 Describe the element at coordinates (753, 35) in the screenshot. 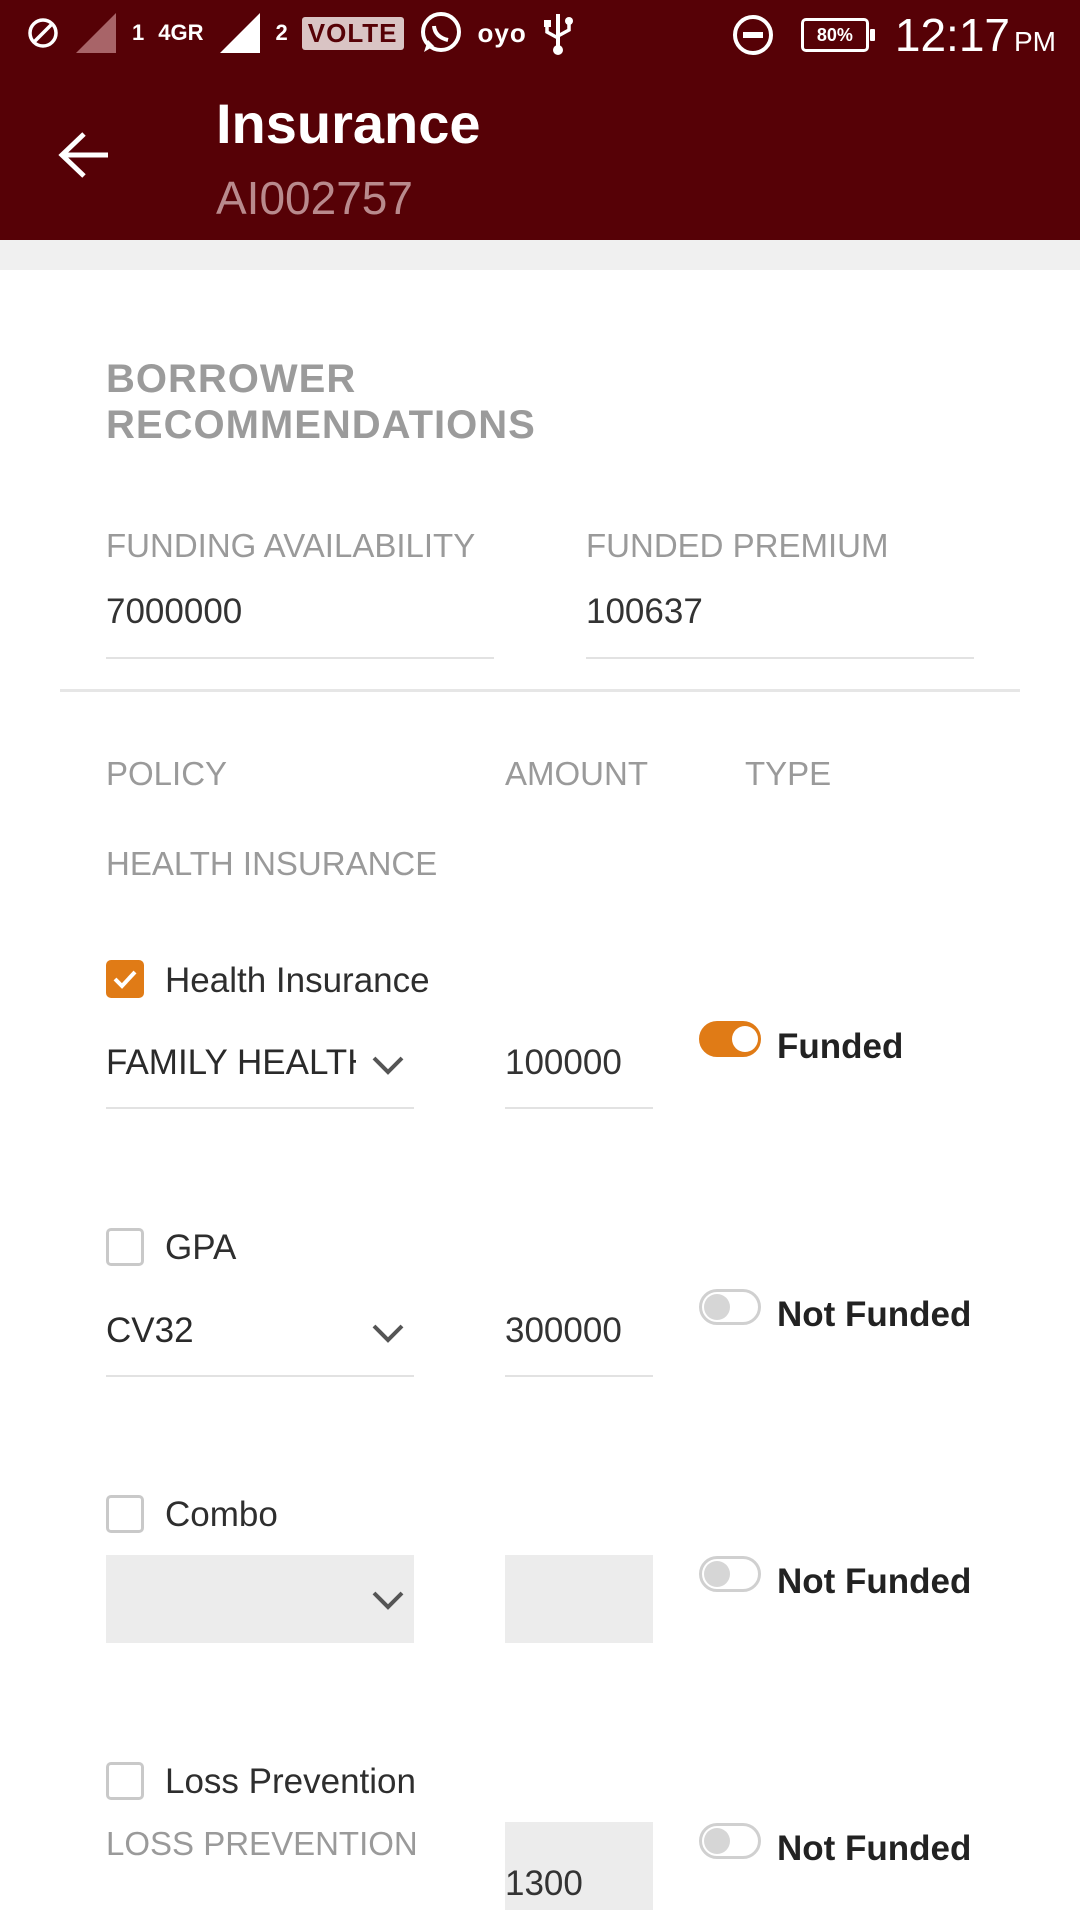

I see `dnd-icon` at that location.